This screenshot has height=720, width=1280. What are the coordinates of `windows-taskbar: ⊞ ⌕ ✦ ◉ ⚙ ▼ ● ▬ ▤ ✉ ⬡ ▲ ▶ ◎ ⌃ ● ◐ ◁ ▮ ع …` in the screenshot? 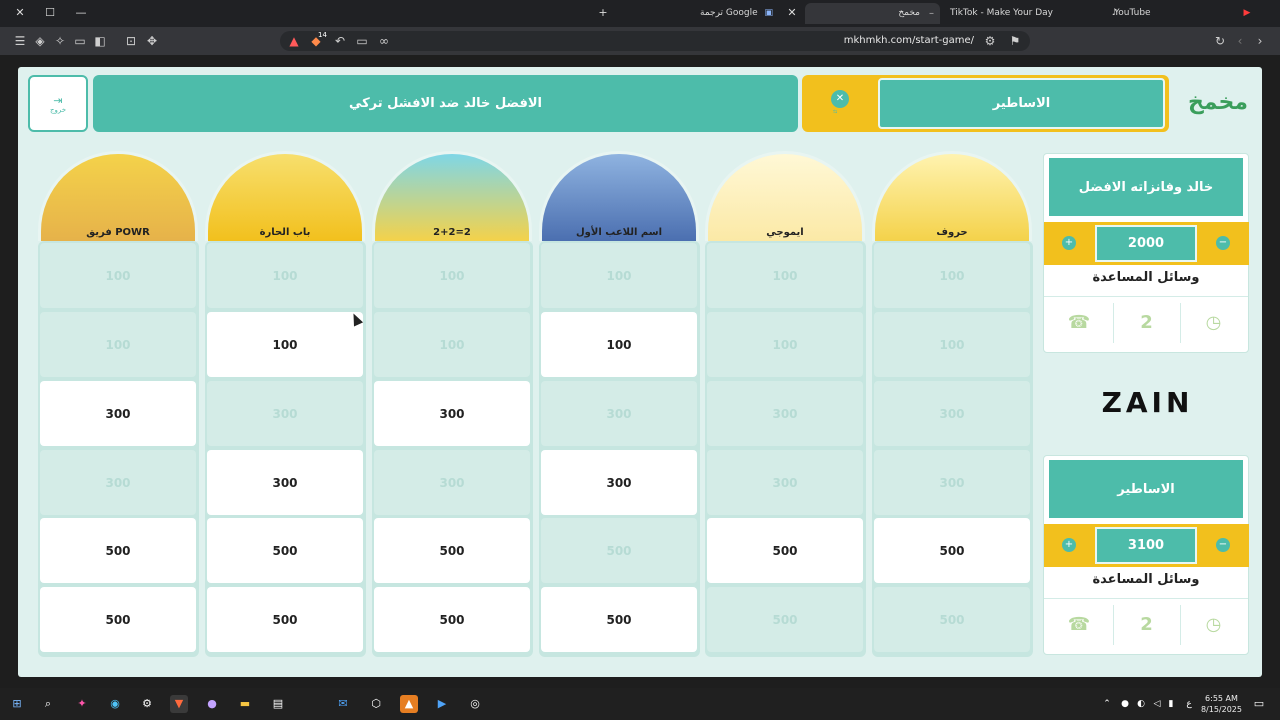 It's located at (640, 704).